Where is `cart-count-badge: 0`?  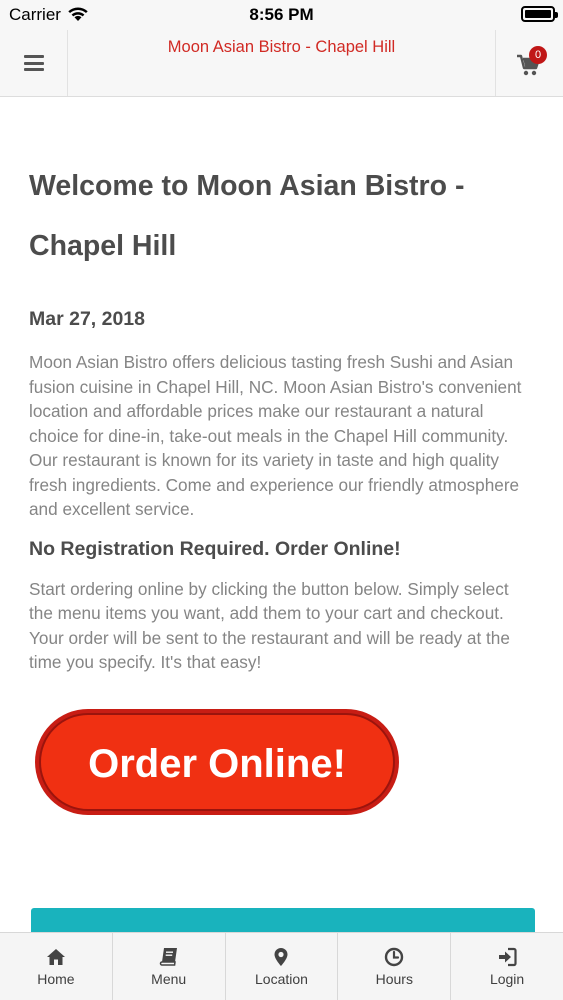 cart-count-badge: 0 is located at coordinates (538, 55).